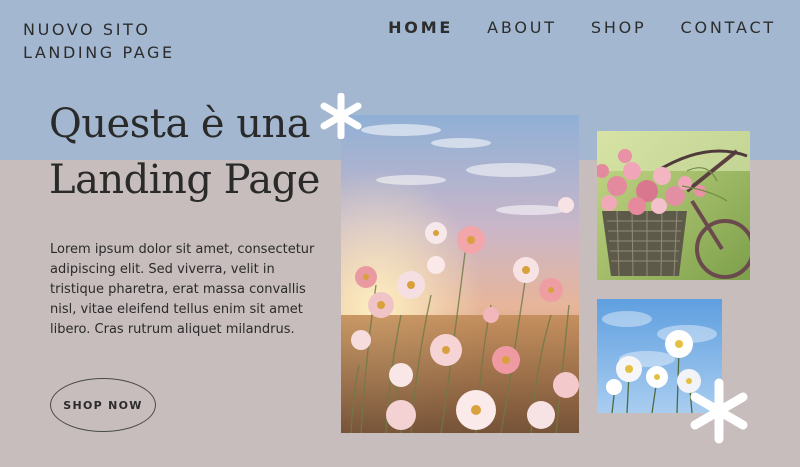 The image size is (800, 467). I want to click on nav-shop: SHOP, so click(619, 27).